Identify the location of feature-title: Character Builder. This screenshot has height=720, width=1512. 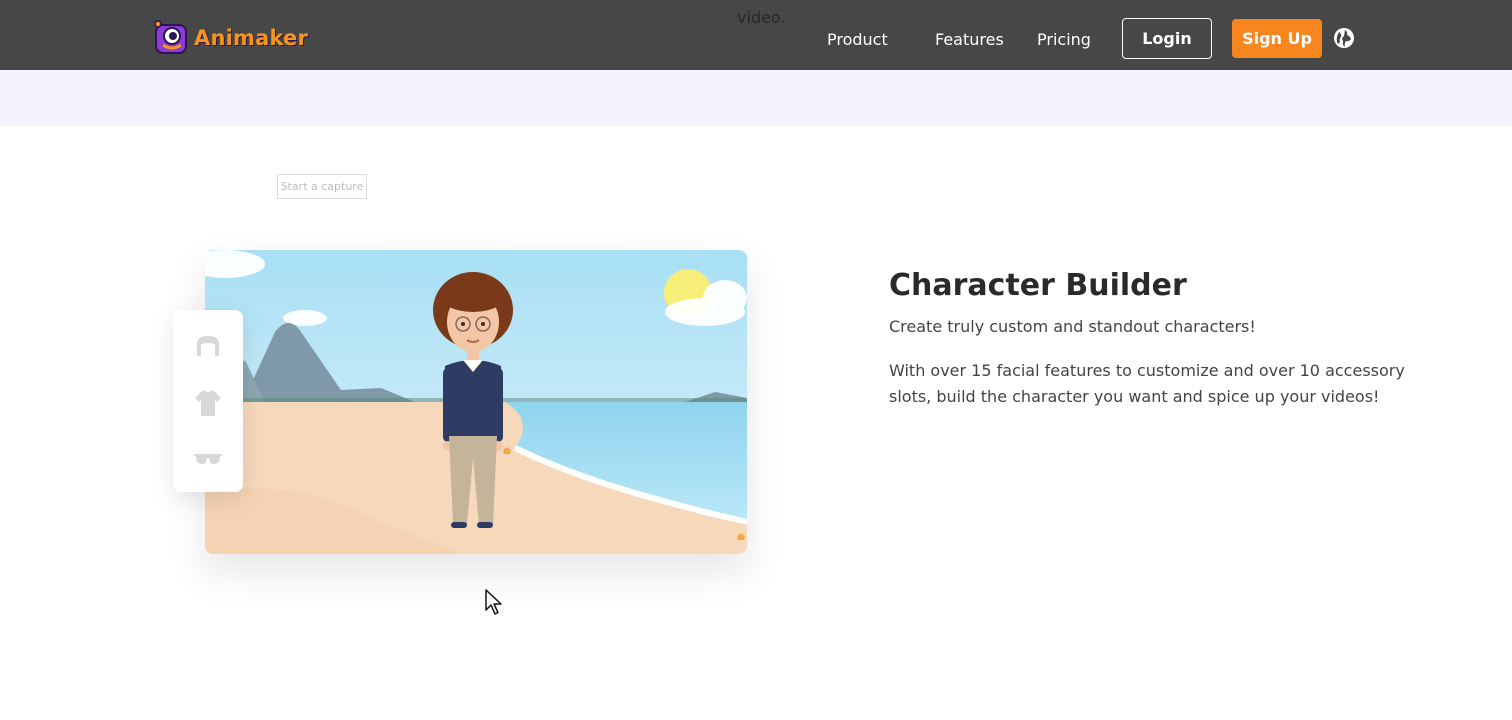
(1038, 285).